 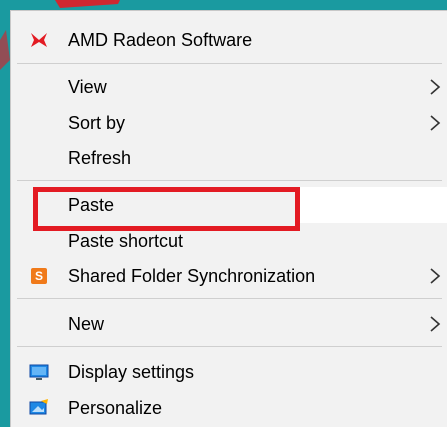 What do you see at coordinates (229, 123) in the screenshot?
I see `menu-item-sort-by: Sort by` at bounding box center [229, 123].